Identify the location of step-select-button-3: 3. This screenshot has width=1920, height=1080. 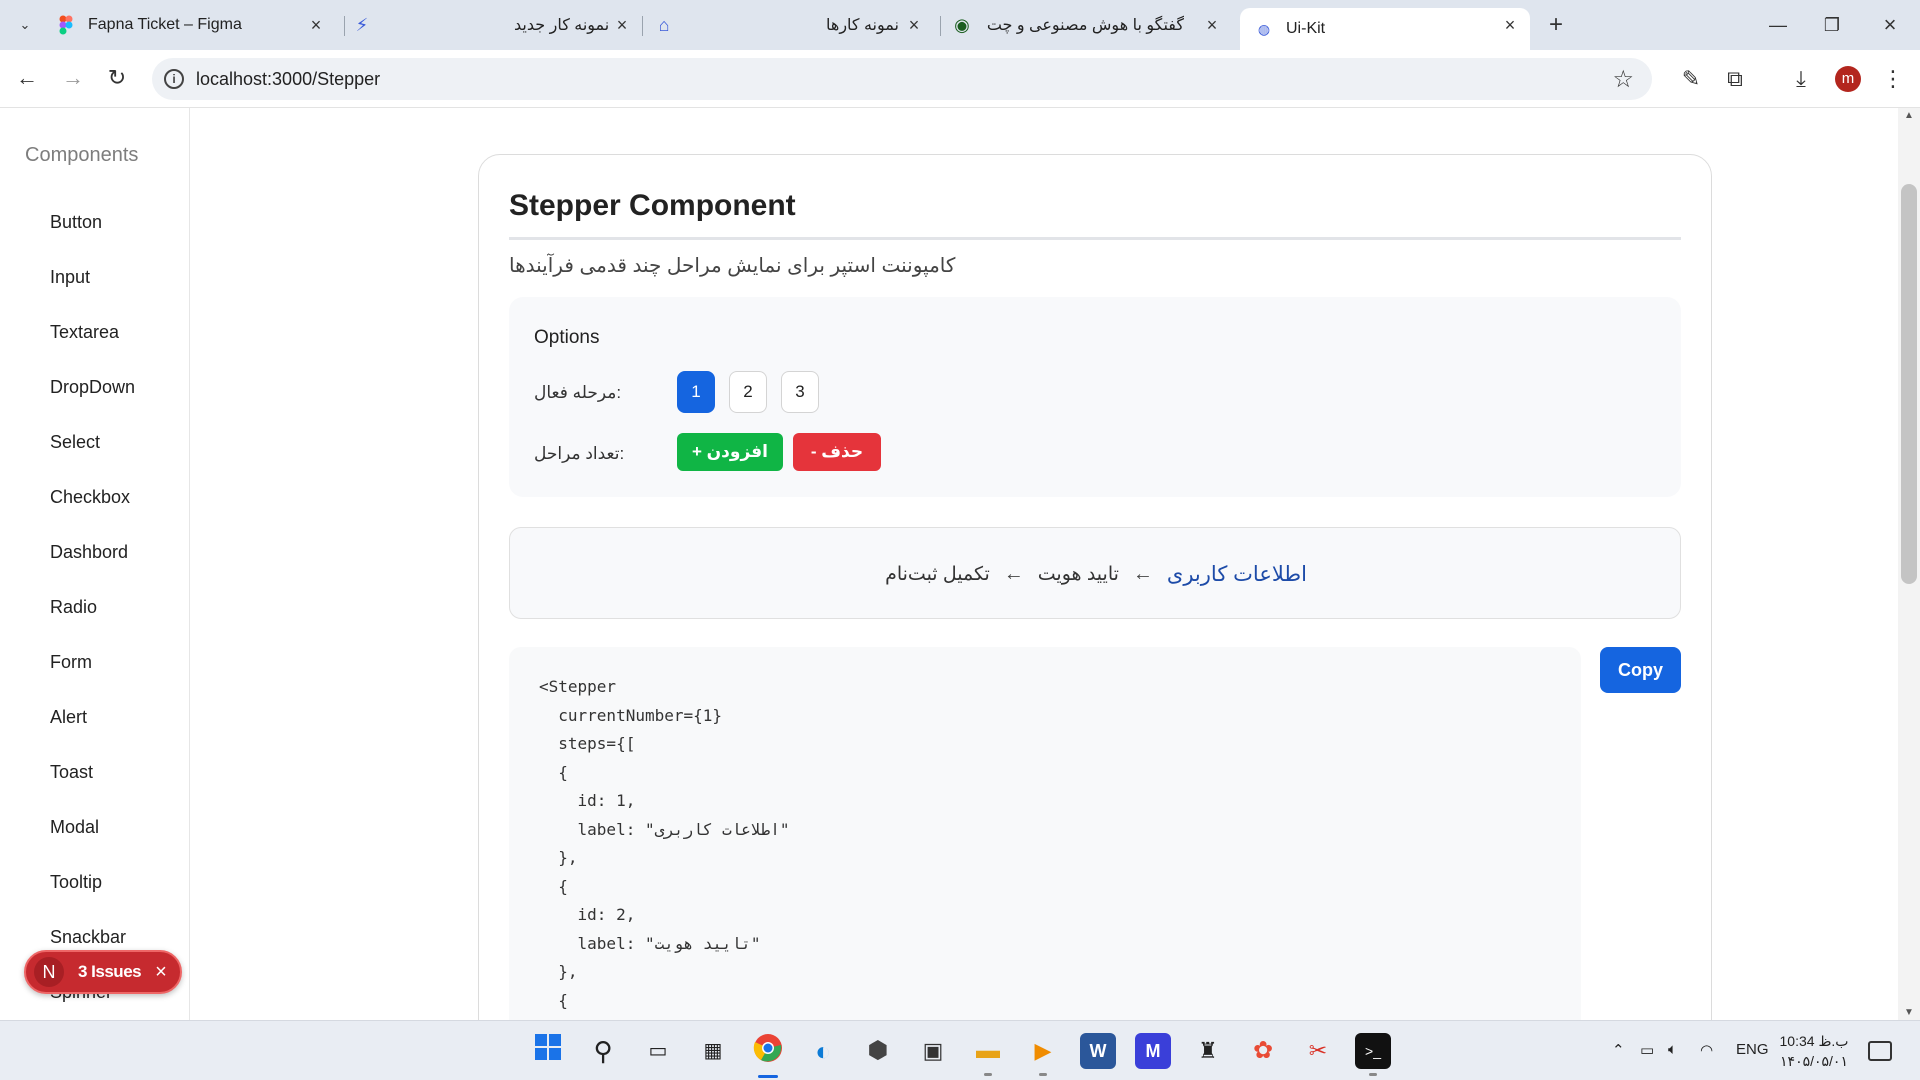
(800, 392).